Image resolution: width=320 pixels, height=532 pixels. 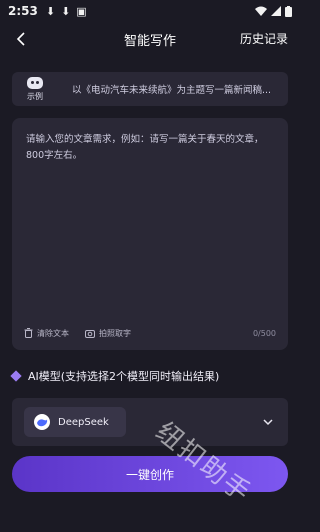 I want to click on battery-icon, so click(x=288, y=11).